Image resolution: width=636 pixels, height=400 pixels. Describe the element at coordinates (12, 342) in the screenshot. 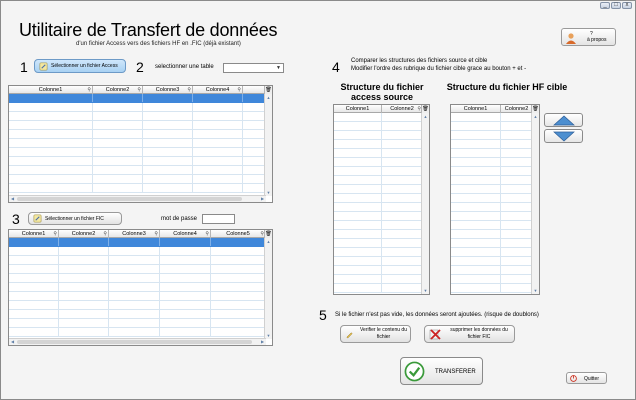

I see `scroll-left-icon: ◀` at that location.